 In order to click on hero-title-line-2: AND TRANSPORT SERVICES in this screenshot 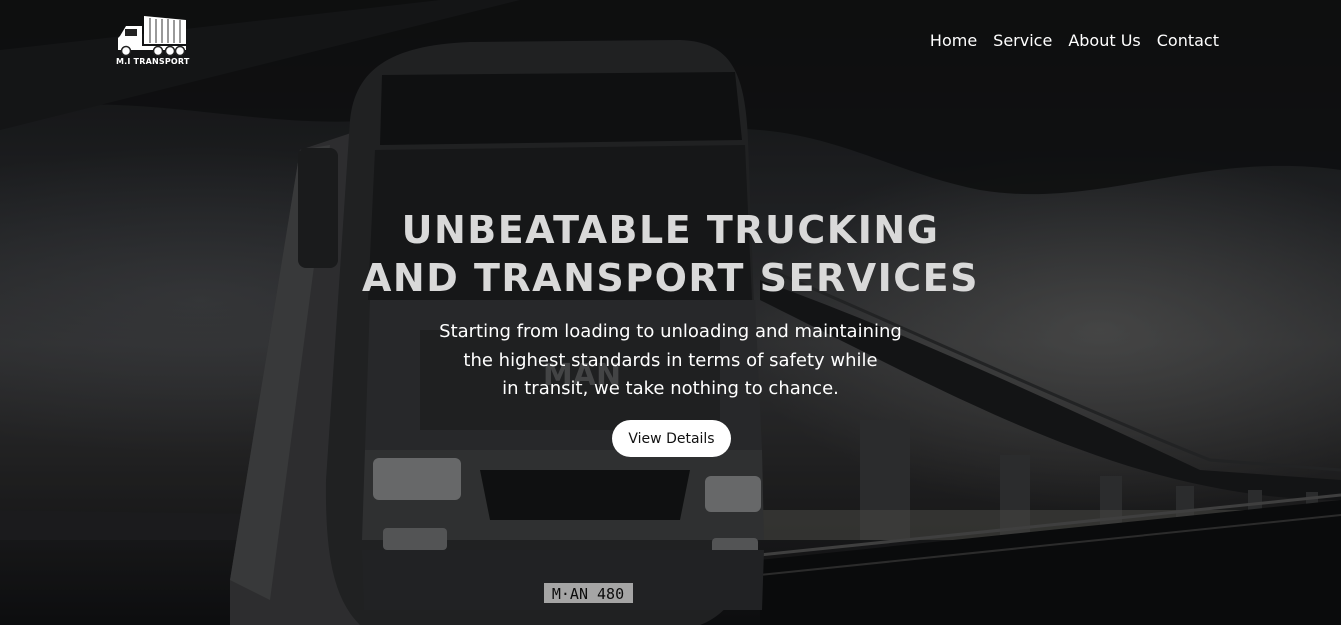, I will do `click(670, 278)`.